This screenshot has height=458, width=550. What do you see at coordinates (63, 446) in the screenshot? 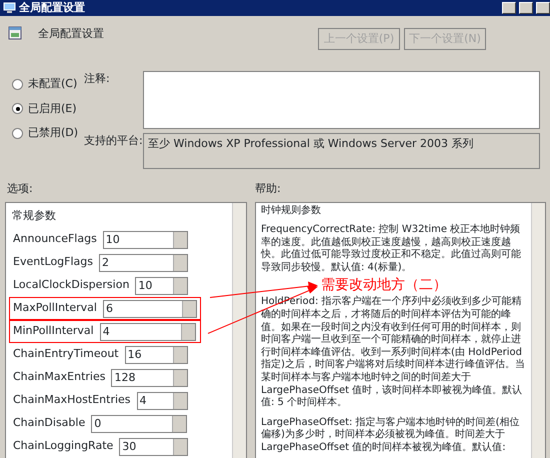
I see `parameter-label: ChainLoggingRate` at bounding box center [63, 446].